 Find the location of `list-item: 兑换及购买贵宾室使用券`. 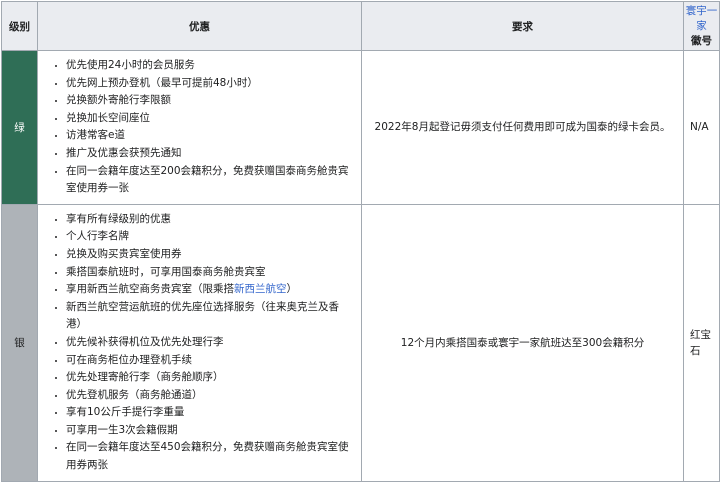

list-item: 兑换及购买贵宾室使用券 is located at coordinates (209, 255).